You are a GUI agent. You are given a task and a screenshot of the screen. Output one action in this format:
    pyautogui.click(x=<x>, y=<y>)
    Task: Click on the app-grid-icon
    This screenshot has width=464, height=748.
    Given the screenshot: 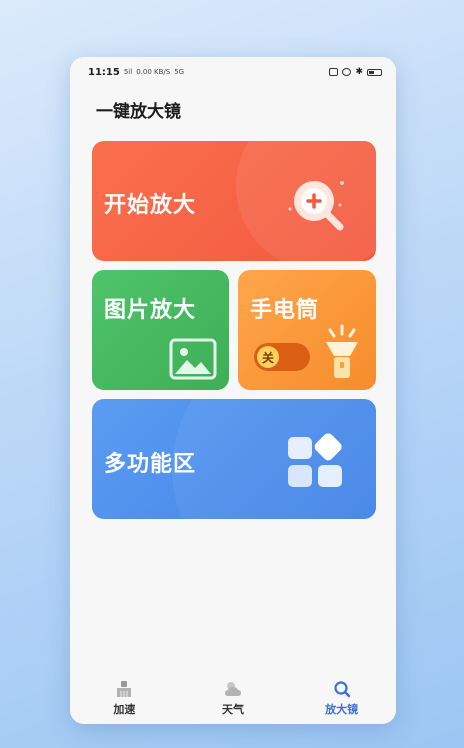 What is the action you would take?
    pyautogui.click(x=315, y=460)
    